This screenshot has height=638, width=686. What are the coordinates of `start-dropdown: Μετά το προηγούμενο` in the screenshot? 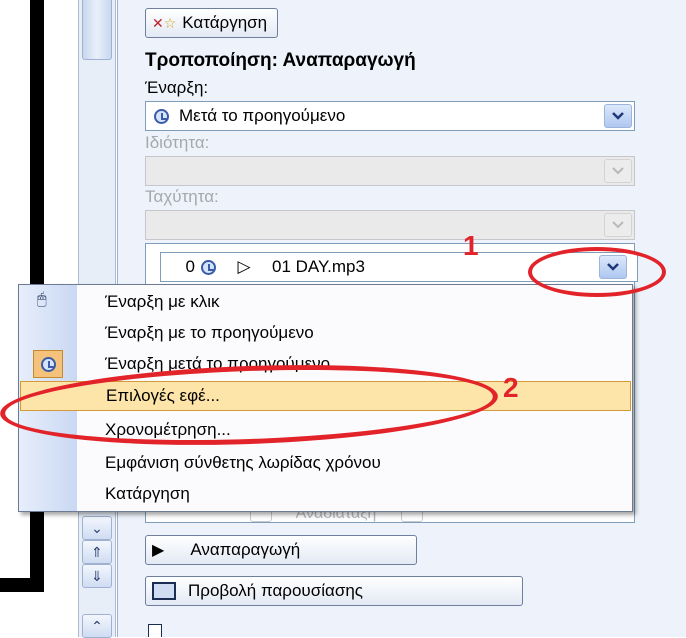 It's located at (390, 116).